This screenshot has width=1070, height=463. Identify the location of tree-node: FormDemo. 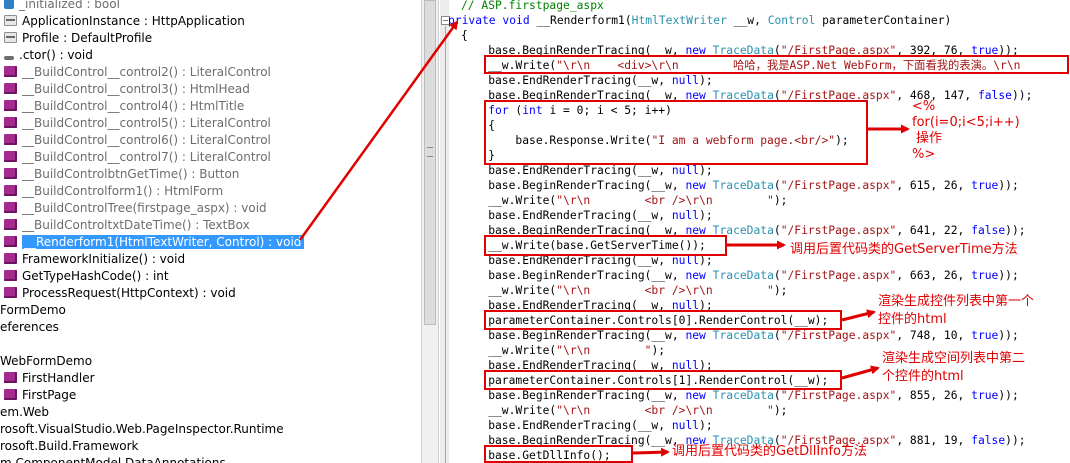
(33, 310).